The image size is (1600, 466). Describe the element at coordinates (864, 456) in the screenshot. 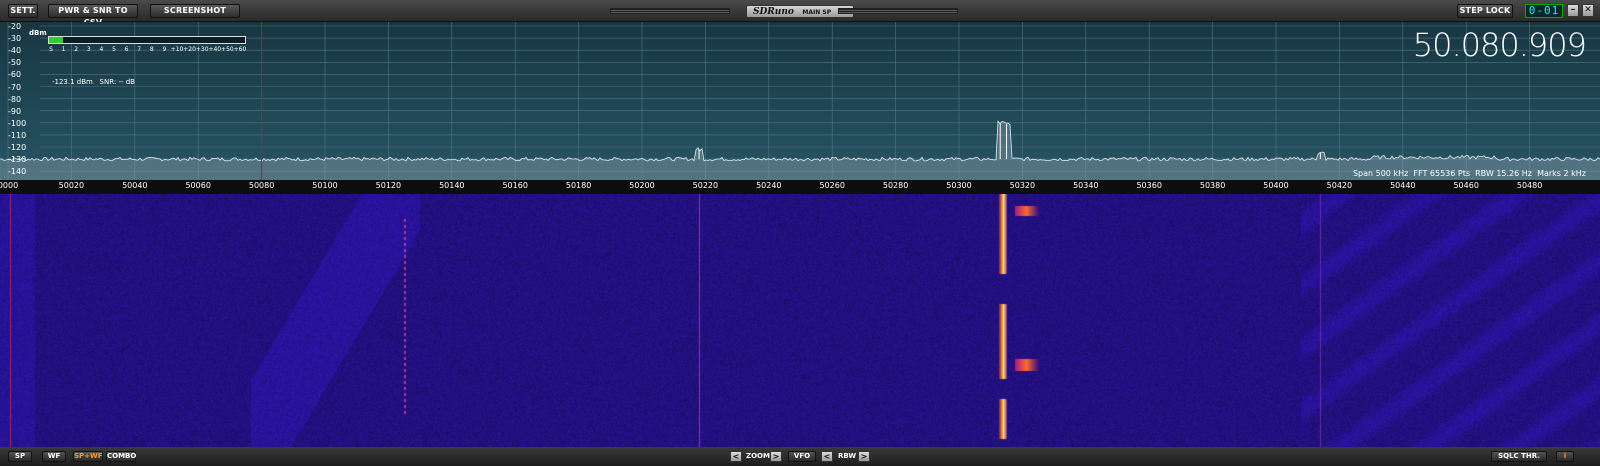

I see `rbw-up-arrow-icon: >` at that location.